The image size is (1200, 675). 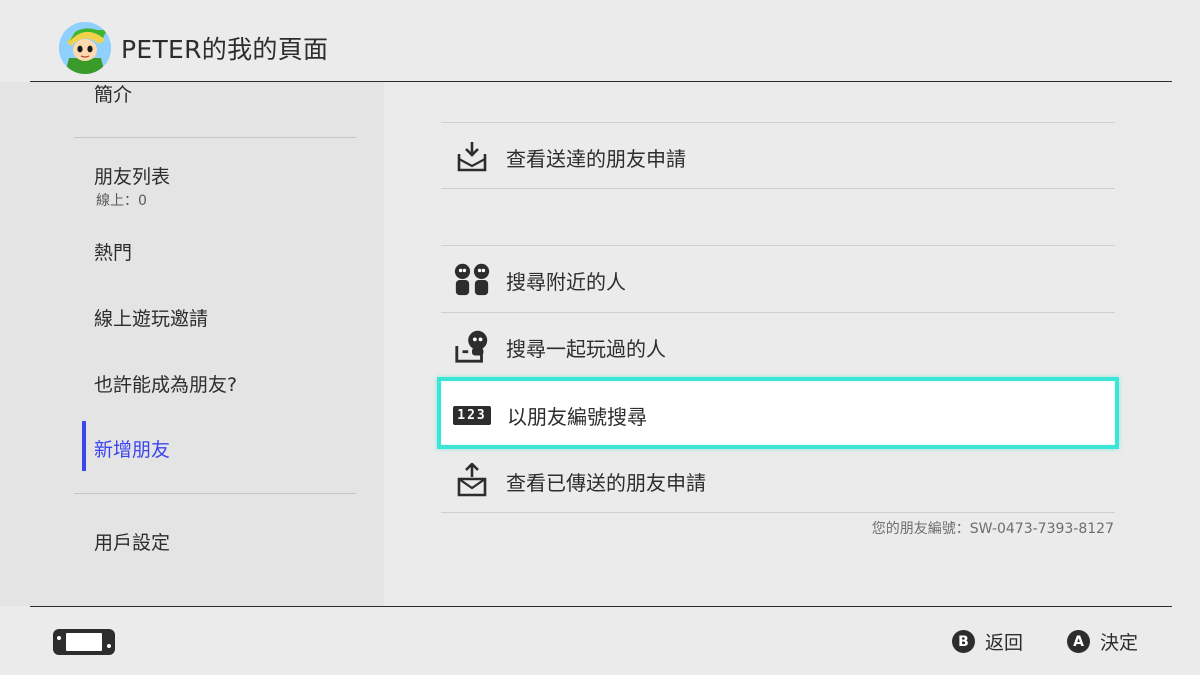 What do you see at coordinates (566, 282) in the screenshot?
I see `row-label: 搜尋附近的人` at bounding box center [566, 282].